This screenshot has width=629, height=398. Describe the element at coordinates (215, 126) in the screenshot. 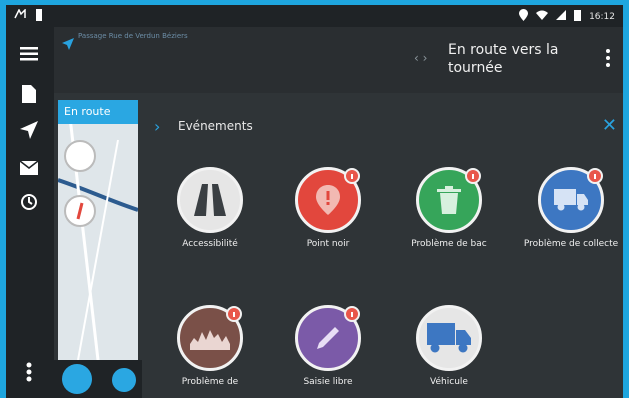

I see `events-panel-title: Evénements` at that location.